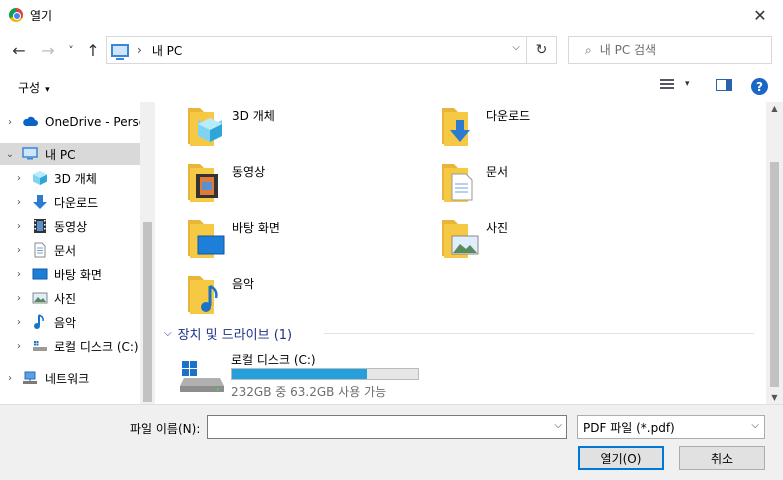  I want to click on document-icon, so click(40, 250).